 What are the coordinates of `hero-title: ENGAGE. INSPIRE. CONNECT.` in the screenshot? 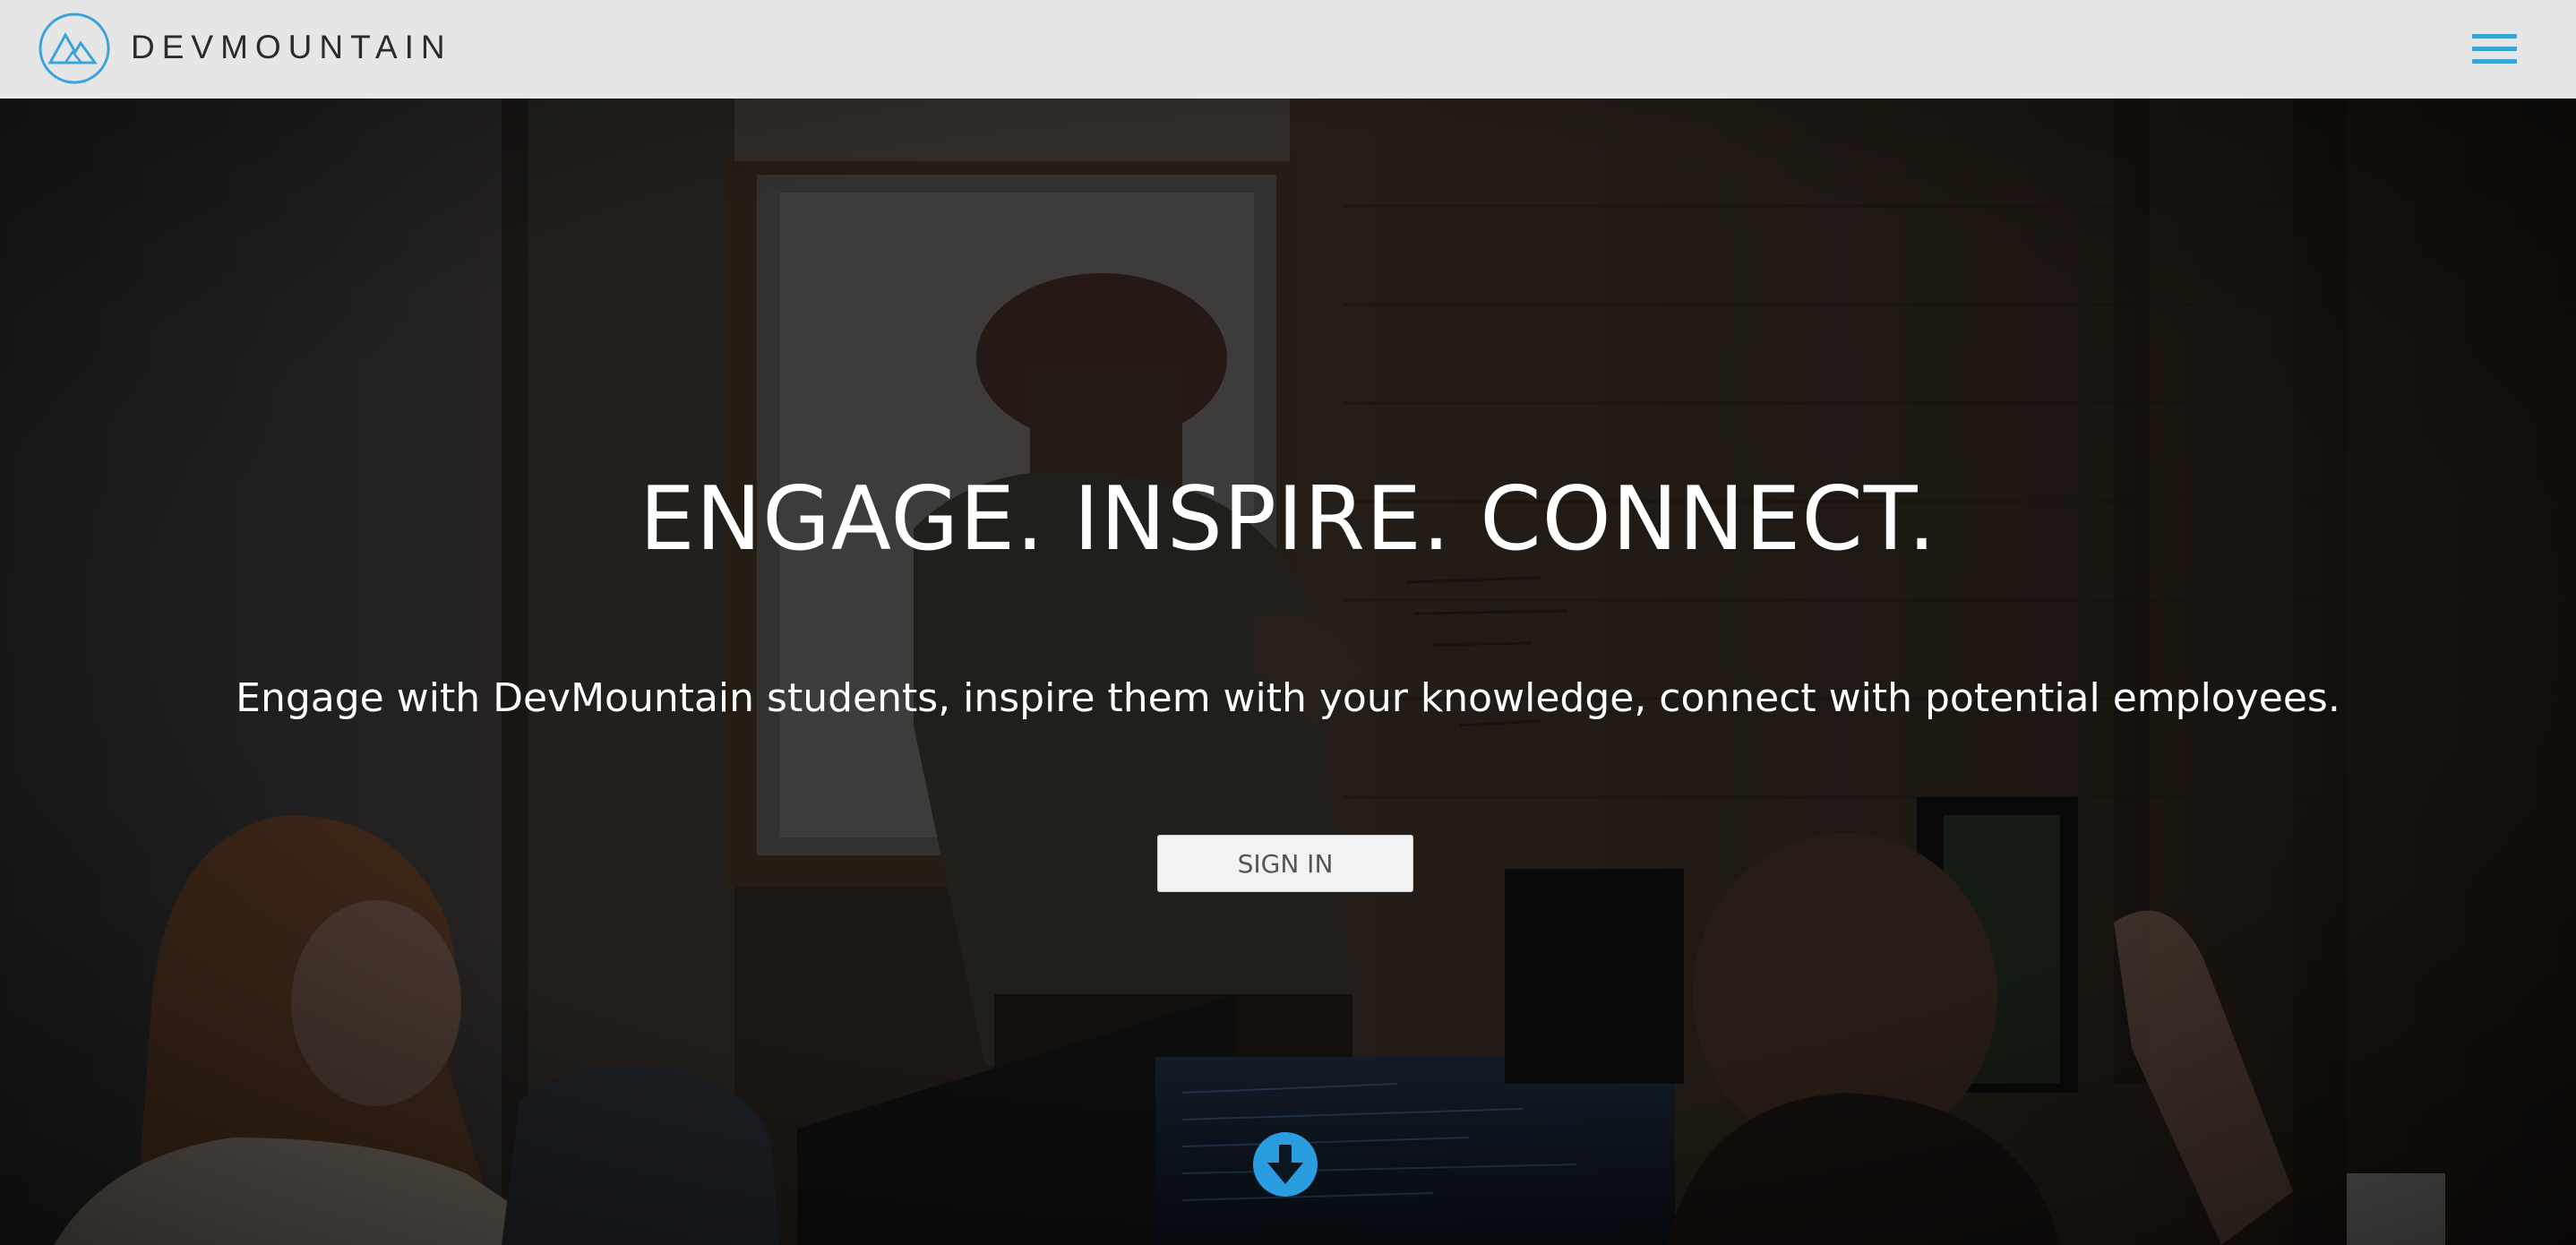 It's located at (1288, 519).